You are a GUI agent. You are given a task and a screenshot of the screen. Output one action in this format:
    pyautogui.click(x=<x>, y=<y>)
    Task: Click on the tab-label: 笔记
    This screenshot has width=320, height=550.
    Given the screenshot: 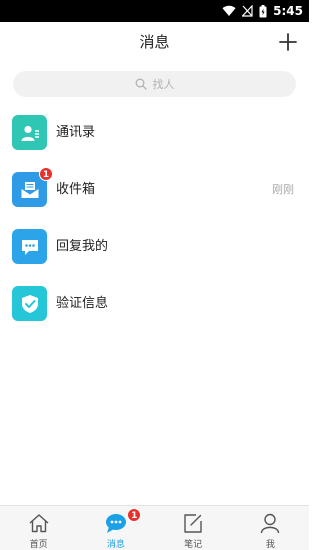 What is the action you would take?
    pyautogui.click(x=193, y=545)
    